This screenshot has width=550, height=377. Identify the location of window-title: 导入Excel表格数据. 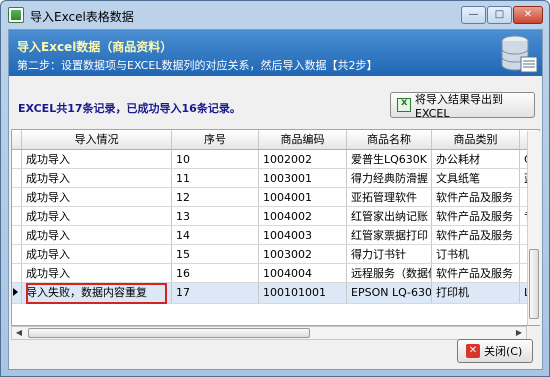
(82, 17).